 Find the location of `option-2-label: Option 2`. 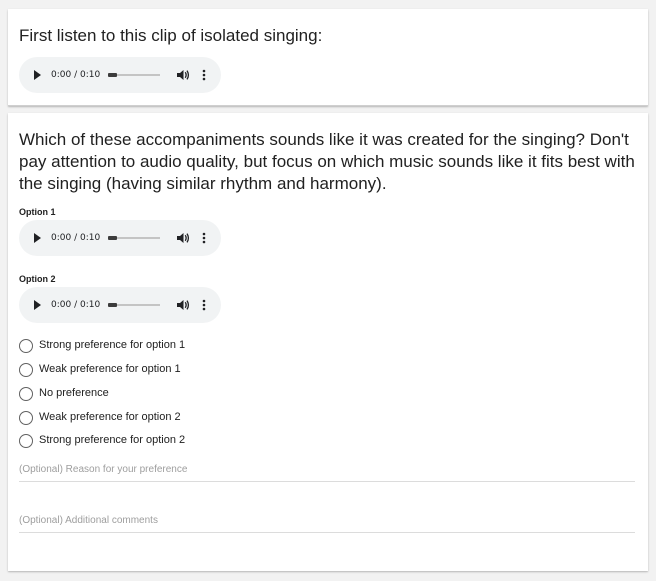

option-2-label: Option 2 is located at coordinates (37, 279).